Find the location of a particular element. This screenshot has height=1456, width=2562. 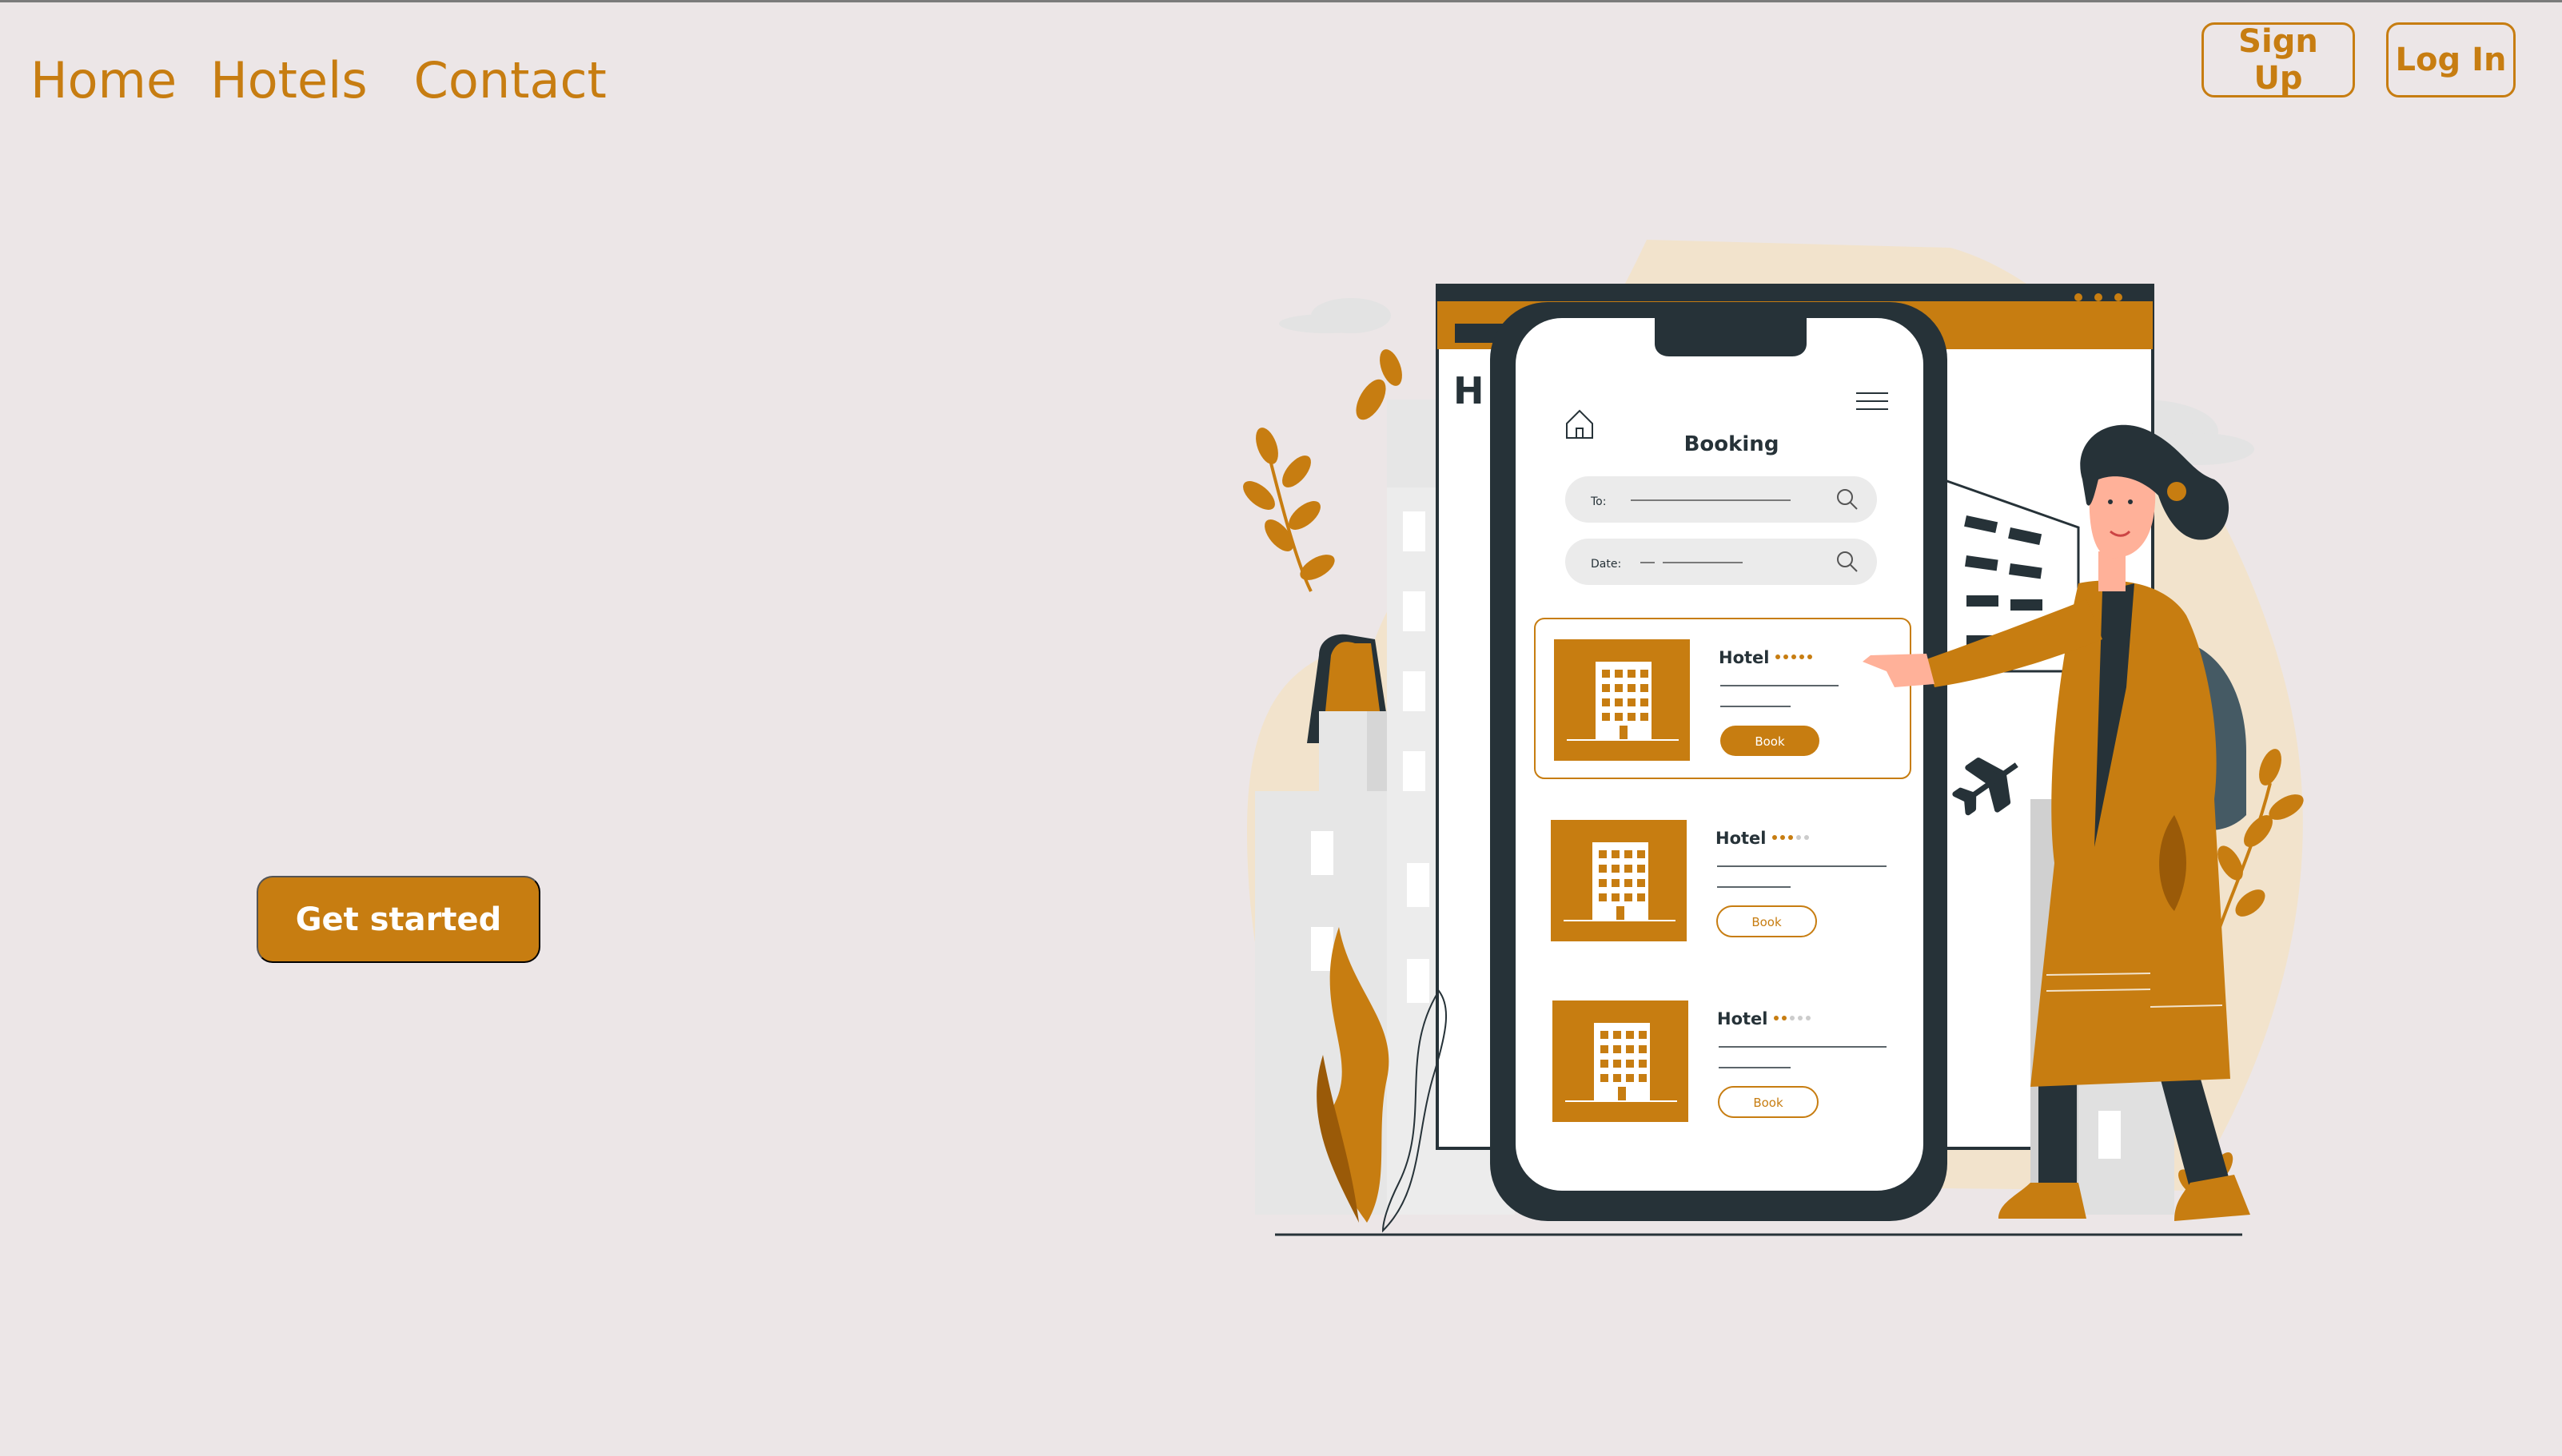

nav-contact-link: Contact is located at coordinates (510, 80).